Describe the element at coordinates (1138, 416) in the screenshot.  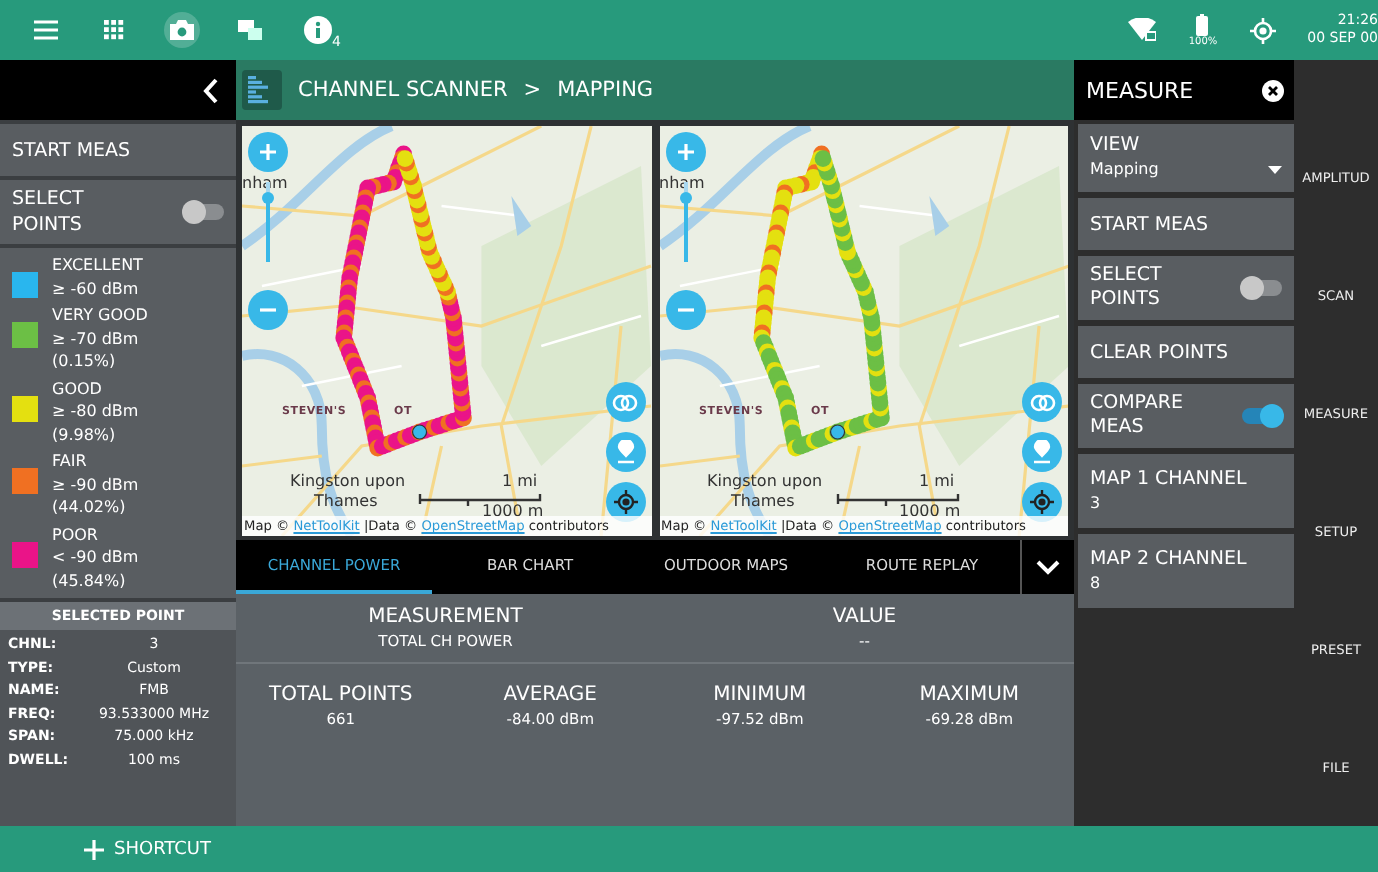
I see `toggle-label: COMPARE MEAS` at that location.